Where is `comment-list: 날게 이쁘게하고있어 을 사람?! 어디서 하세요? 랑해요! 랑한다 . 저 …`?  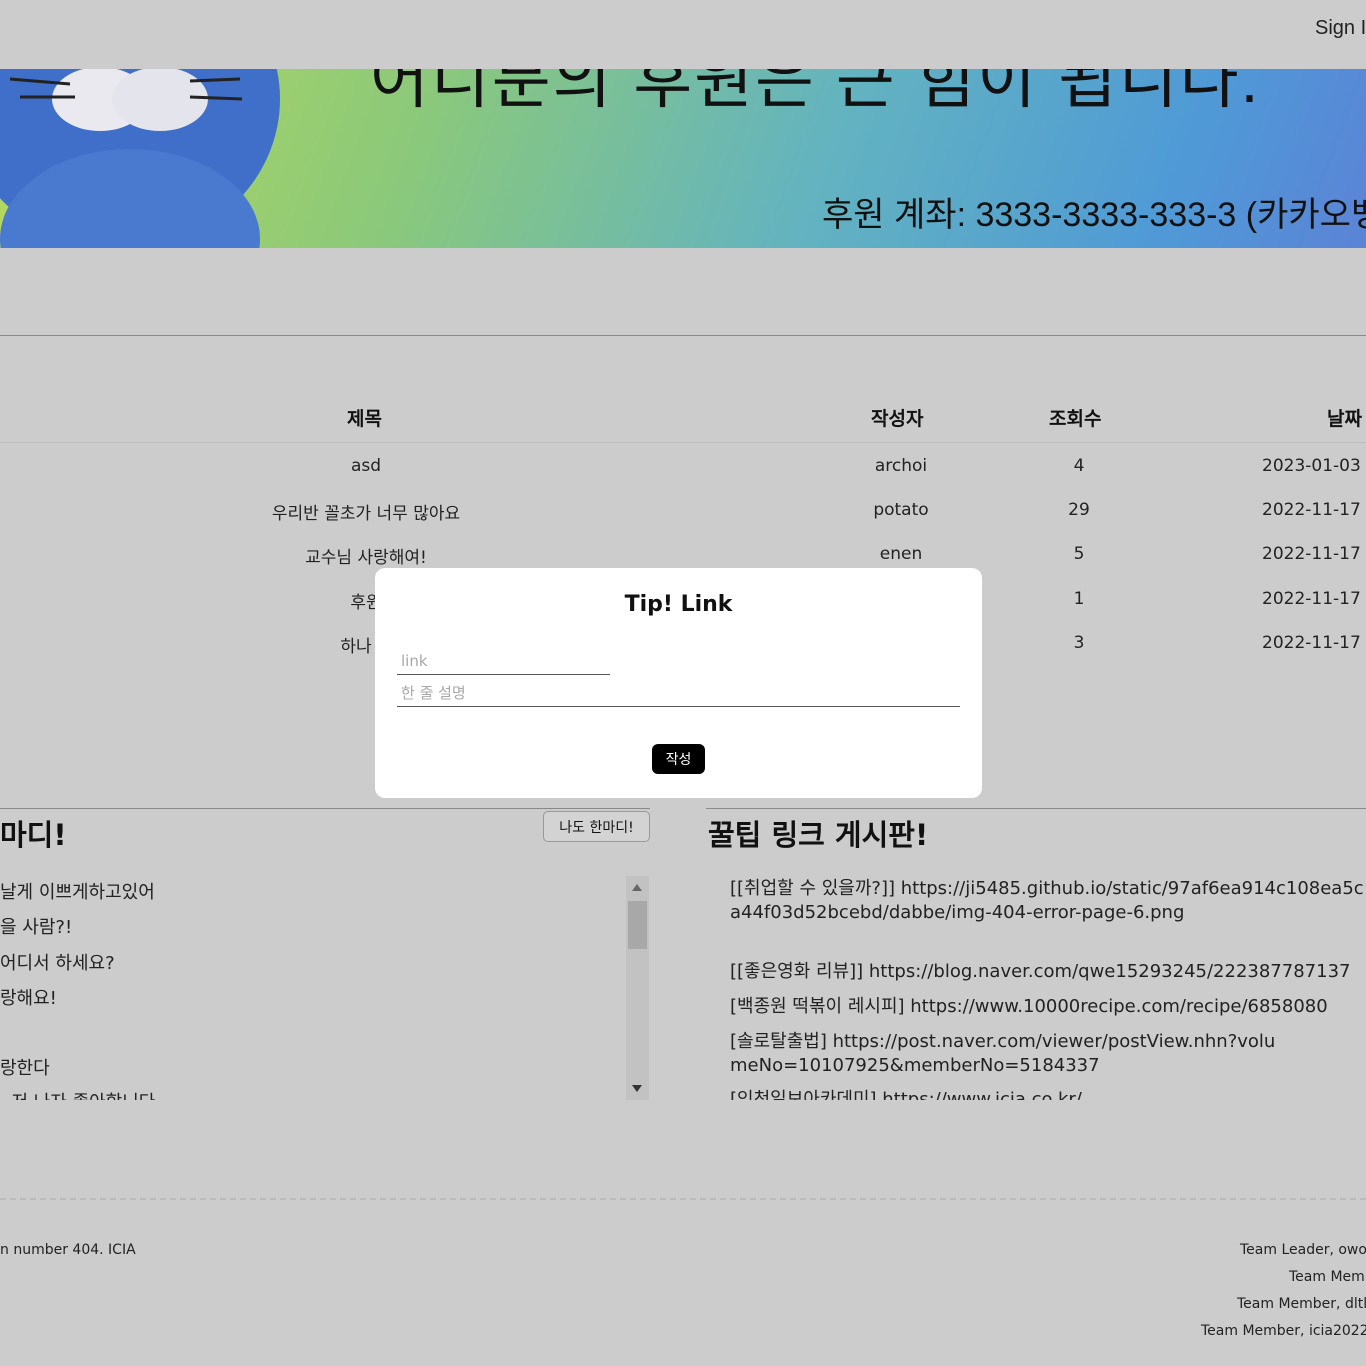 comment-list: 날게 이쁘게하고있어 을 사람?! 어디서 하세요? 랑해요! 랑한다 . 저 … is located at coordinates (313, 988).